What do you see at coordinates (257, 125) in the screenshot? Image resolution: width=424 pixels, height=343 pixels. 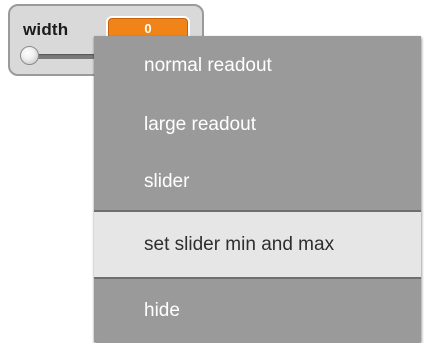 I see `menu-item-large-readout: large readout` at bounding box center [257, 125].